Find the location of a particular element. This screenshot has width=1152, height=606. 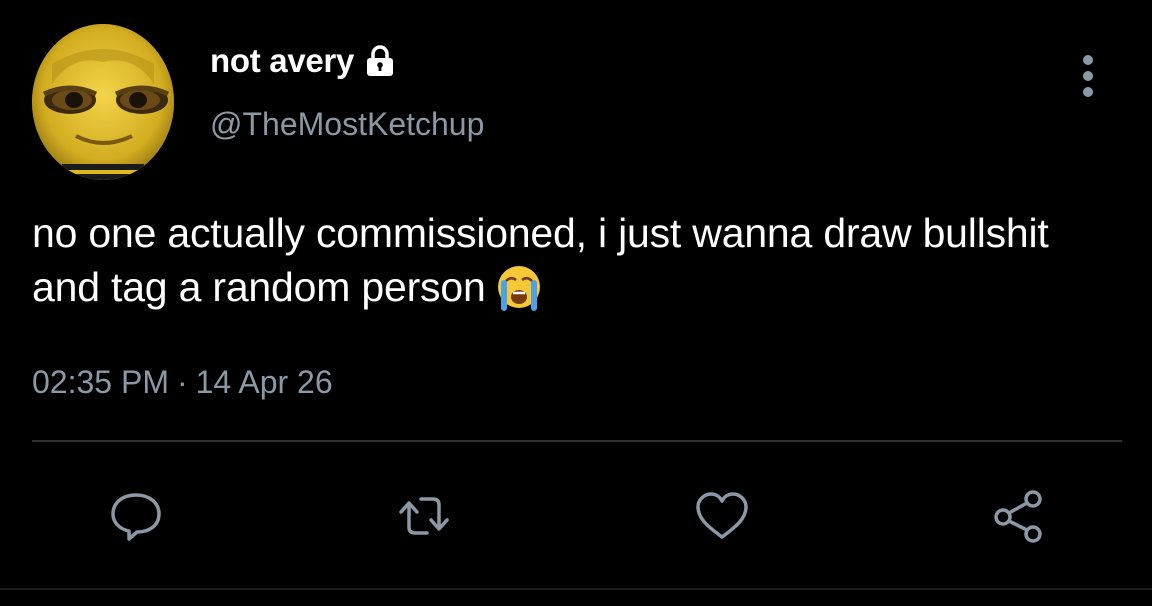

display-name-text: not avery is located at coordinates (282, 60).